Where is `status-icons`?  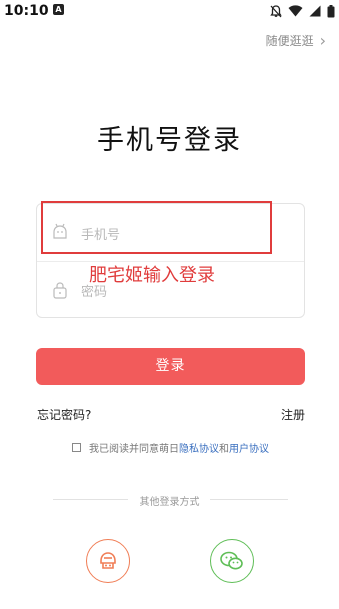 status-icons is located at coordinates (302, 11).